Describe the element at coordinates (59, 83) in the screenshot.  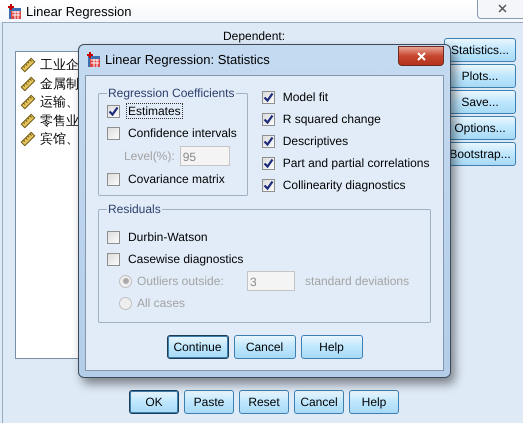
I see `variable-item: 金属制` at that location.